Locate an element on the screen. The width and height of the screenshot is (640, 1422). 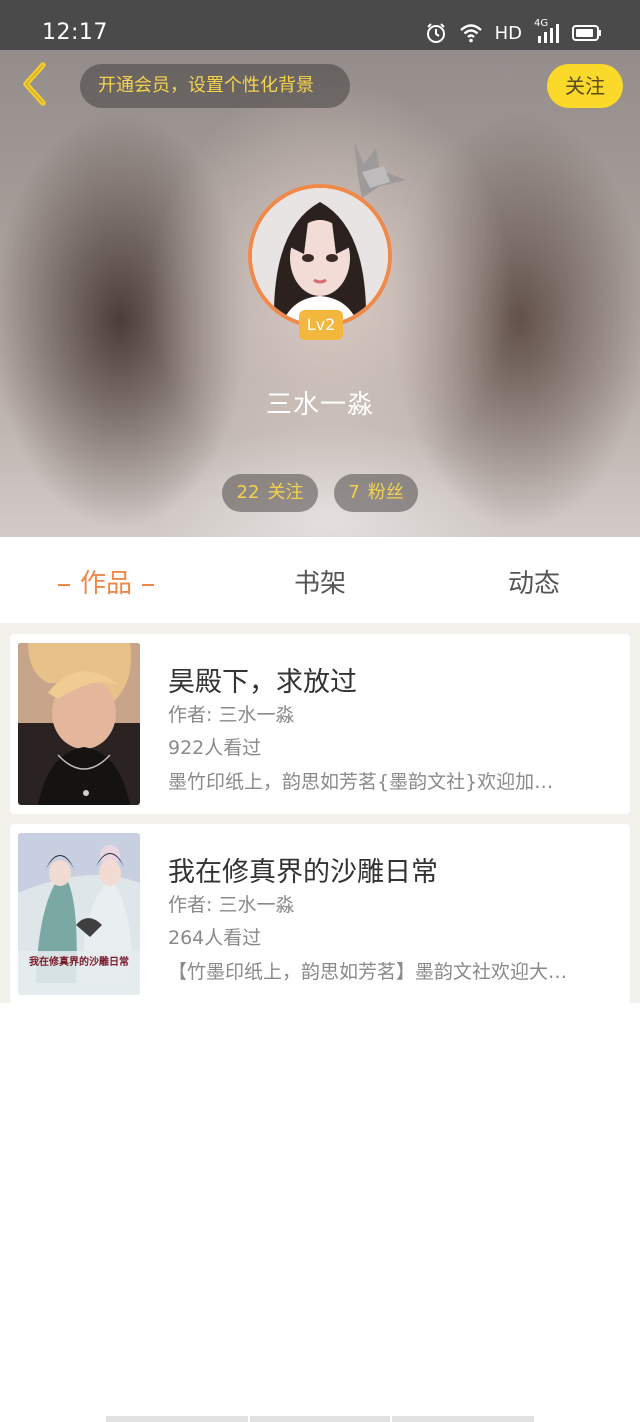
nav-gesture-bar-left is located at coordinates (177, 1419).